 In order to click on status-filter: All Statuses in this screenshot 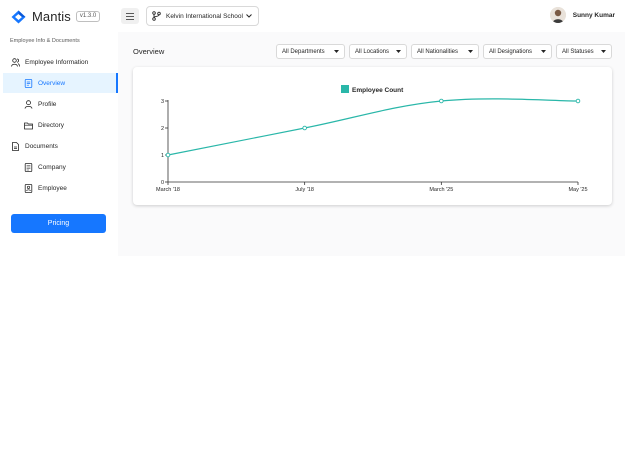, I will do `click(584, 51)`.